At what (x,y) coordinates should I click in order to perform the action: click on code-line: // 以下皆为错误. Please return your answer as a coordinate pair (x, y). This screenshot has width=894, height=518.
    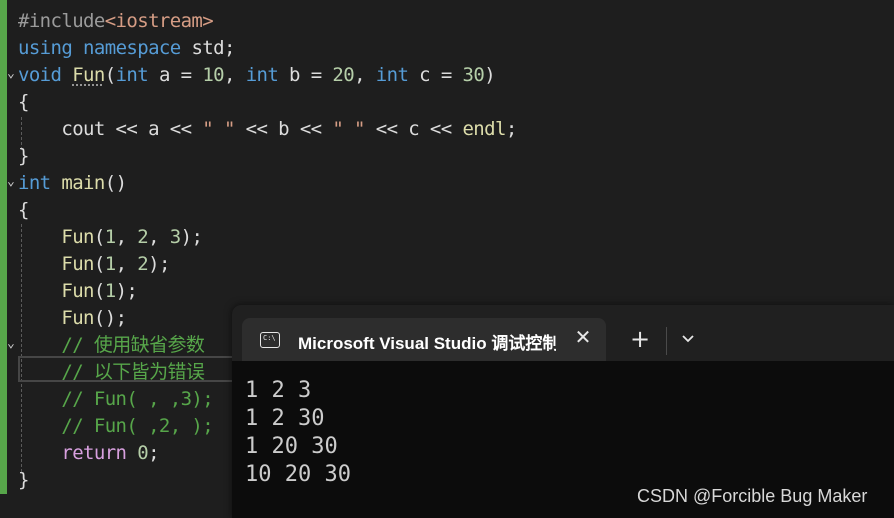
    Looking at the image, I should click on (111, 372).